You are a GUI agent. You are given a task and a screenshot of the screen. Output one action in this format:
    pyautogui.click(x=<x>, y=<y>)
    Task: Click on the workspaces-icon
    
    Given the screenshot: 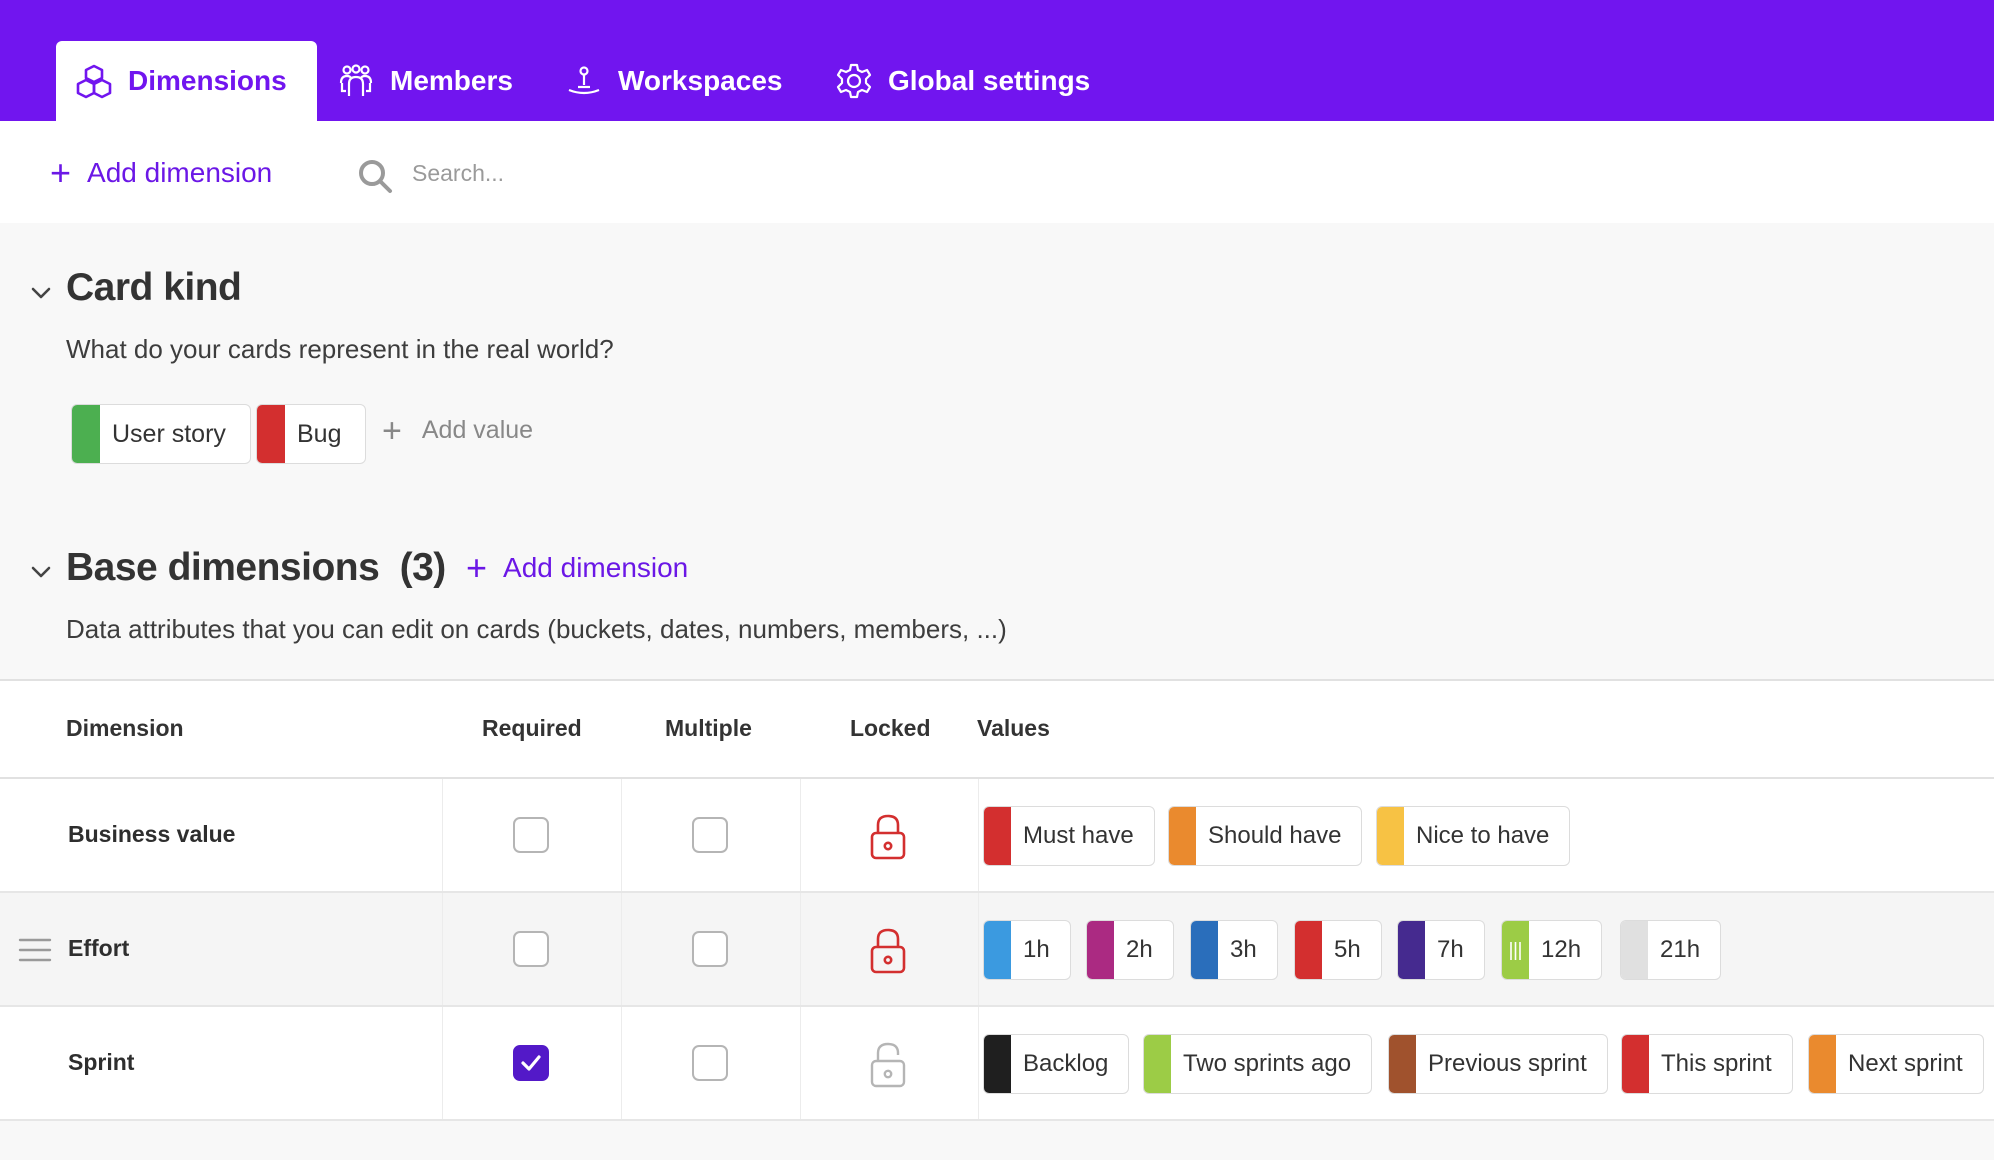 What is the action you would take?
    pyautogui.click(x=584, y=81)
    